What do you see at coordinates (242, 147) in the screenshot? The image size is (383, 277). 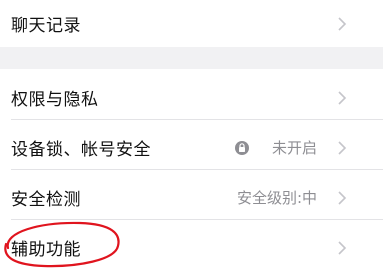 I see `lock-icon` at bounding box center [242, 147].